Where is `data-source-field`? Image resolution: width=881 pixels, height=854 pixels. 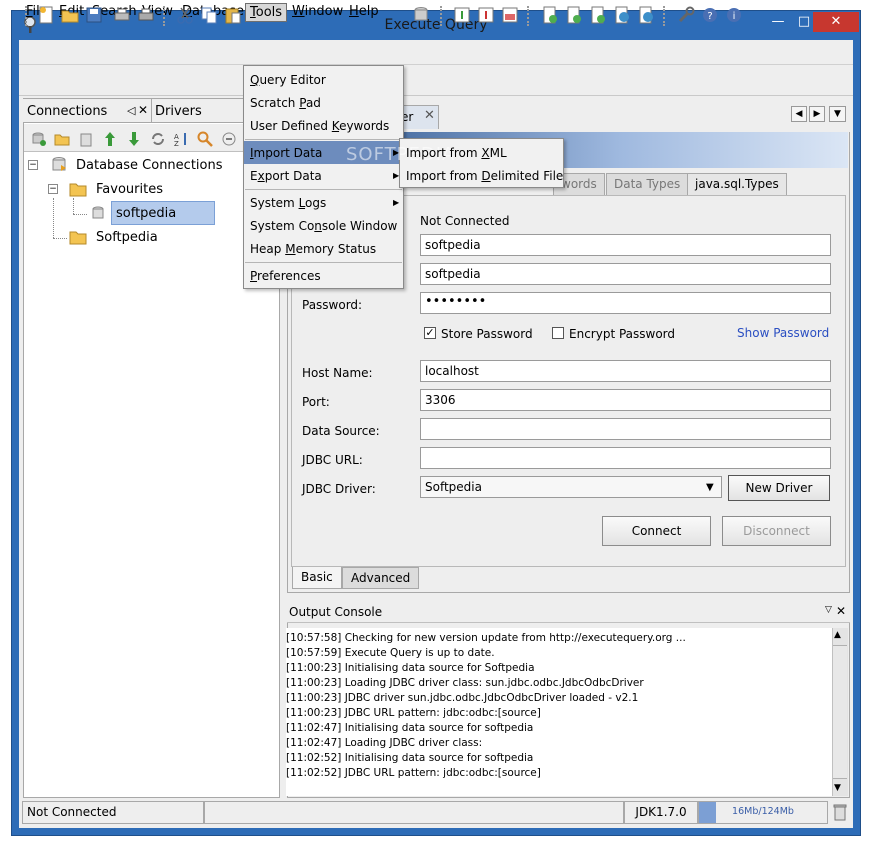 data-source-field is located at coordinates (625, 429).